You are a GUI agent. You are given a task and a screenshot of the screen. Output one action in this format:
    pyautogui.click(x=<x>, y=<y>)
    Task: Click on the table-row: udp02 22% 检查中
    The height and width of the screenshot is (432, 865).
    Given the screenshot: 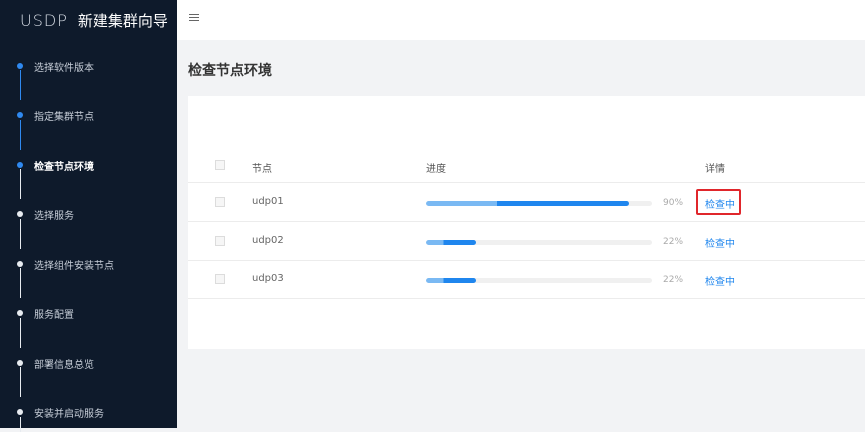 What is the action you would take?
    pyautogui.click(x=526, y=242)
    